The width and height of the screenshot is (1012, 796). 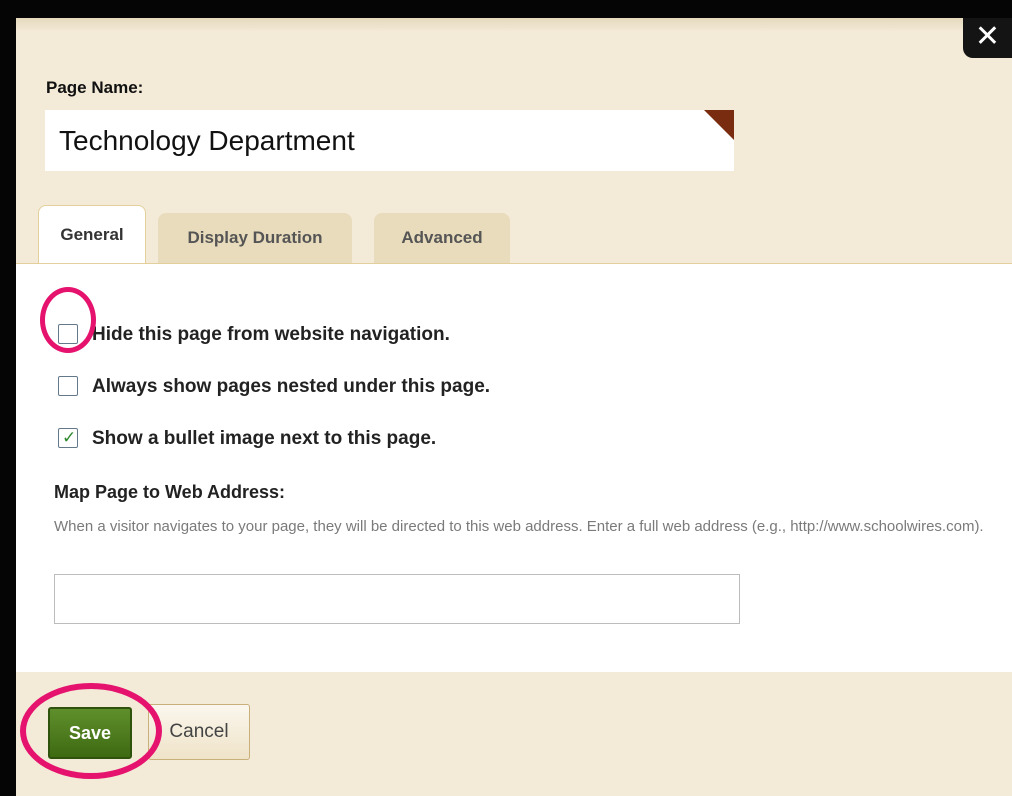 I want to click on page-name-field-wrapper, so click(x=389, y=140).